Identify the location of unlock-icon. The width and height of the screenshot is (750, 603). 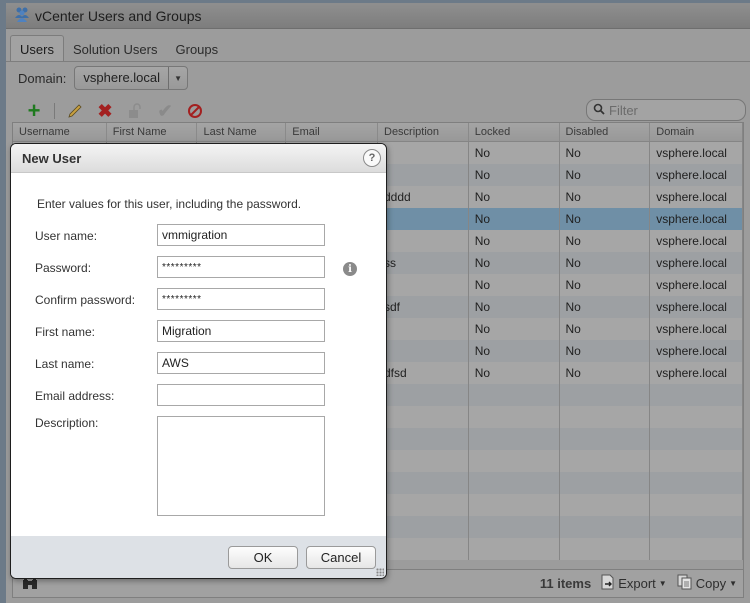
(135, 111).